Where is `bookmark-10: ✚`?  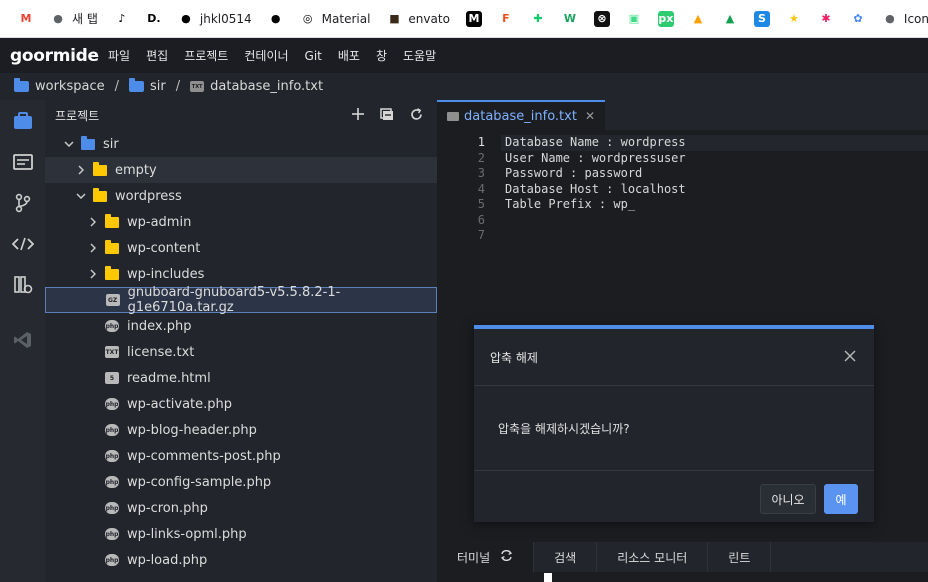 bookmark-10: ✚ is located at coordinates (538, 18).